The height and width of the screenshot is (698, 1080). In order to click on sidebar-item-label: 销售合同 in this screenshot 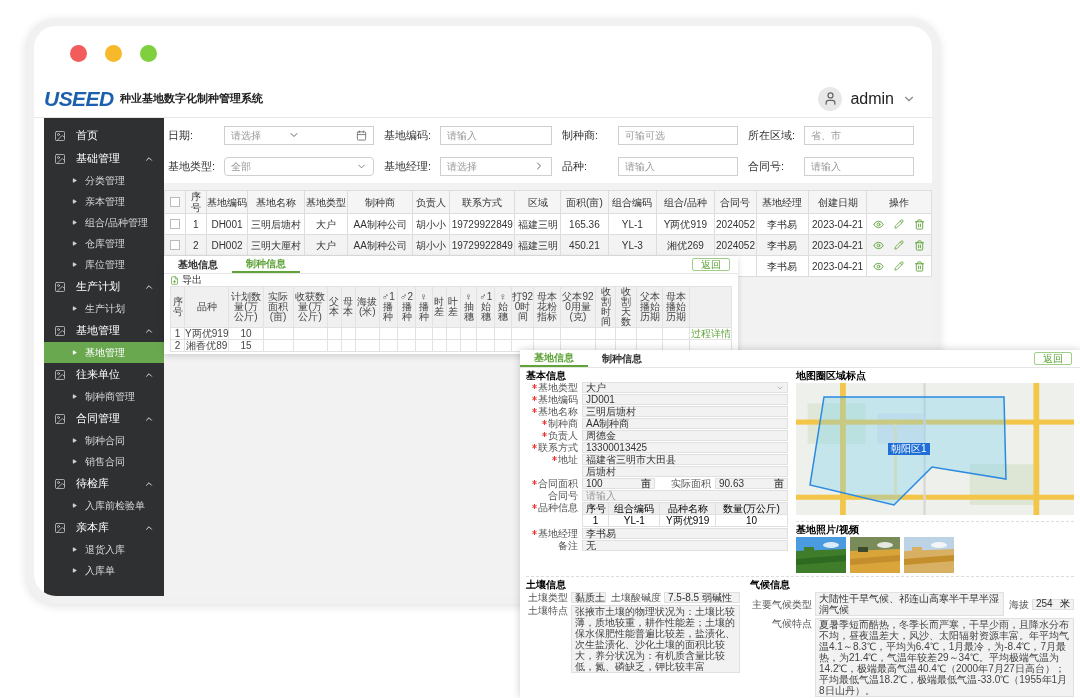, I will do `click(105, 462)`.